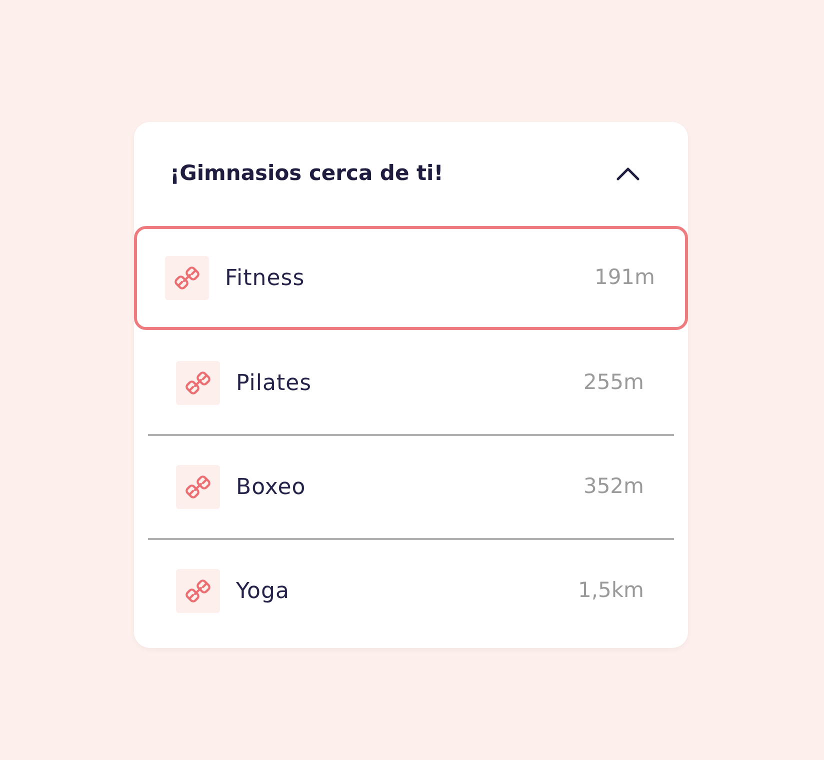 This screenshot has width=824, height=760. I want to click on gym-row: Boxeo 352m, so click(411, 486).